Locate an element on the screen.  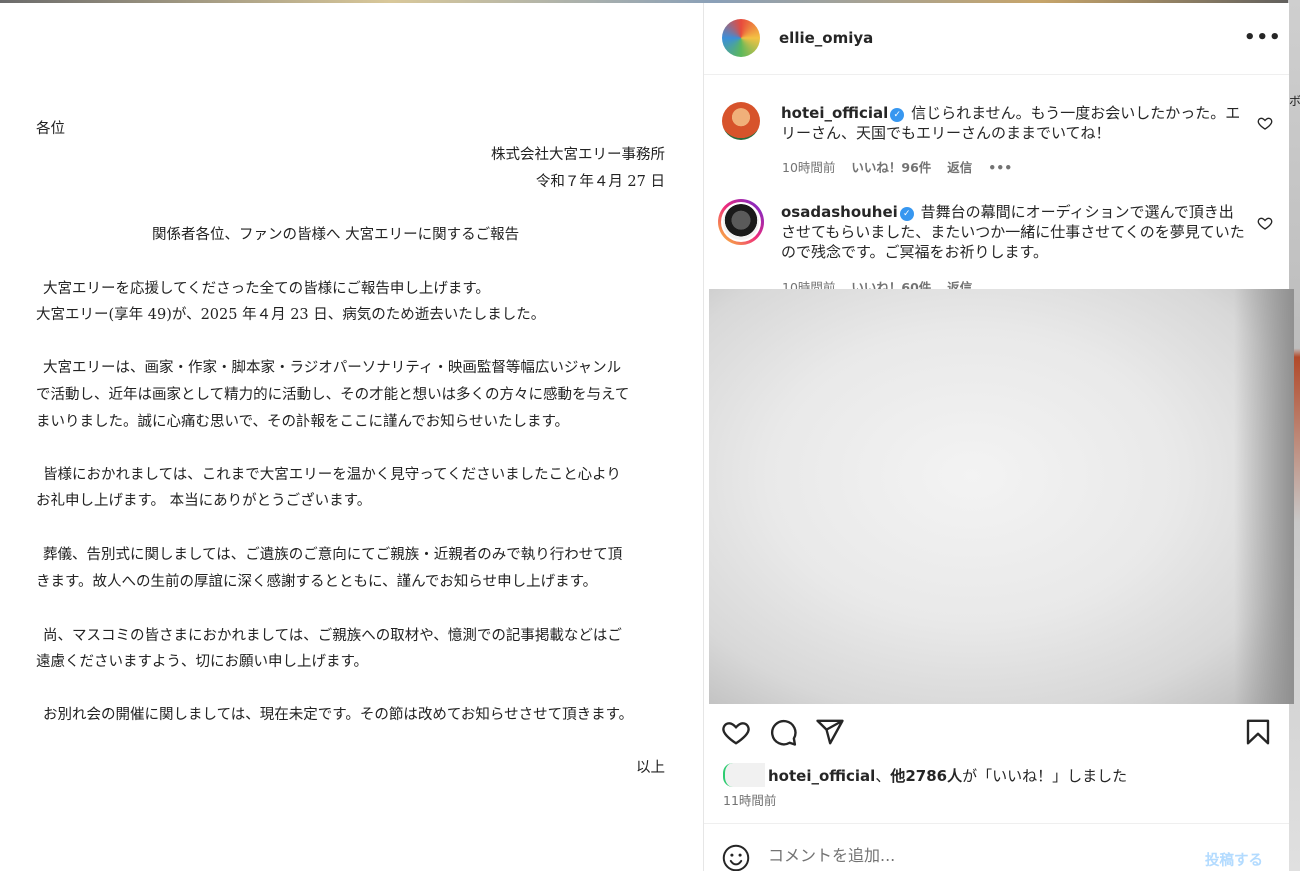
letter-line: まいりました。誠に心痛む思いで、その訃報をここに謹んでお知らせいたします。 is located at coordinates (303, 422).